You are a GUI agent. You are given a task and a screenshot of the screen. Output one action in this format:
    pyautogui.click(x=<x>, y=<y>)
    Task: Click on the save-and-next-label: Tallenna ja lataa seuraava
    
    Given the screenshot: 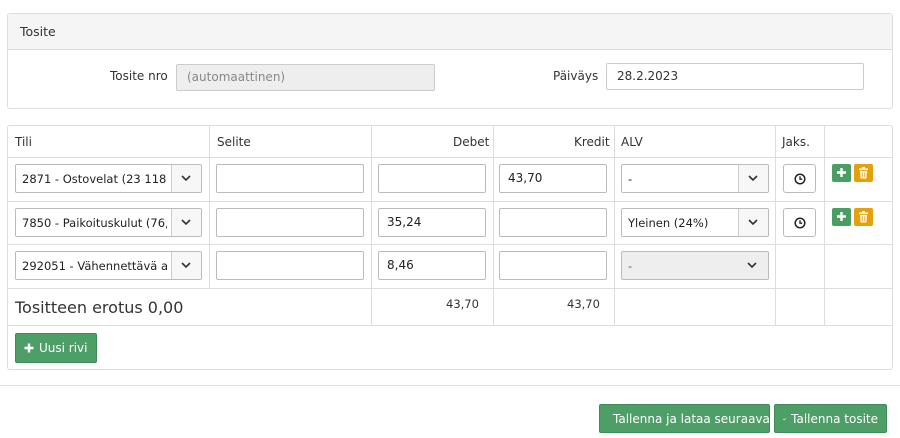 What is the action you would take?
    pyautogui.click(x=691, y=418)
    